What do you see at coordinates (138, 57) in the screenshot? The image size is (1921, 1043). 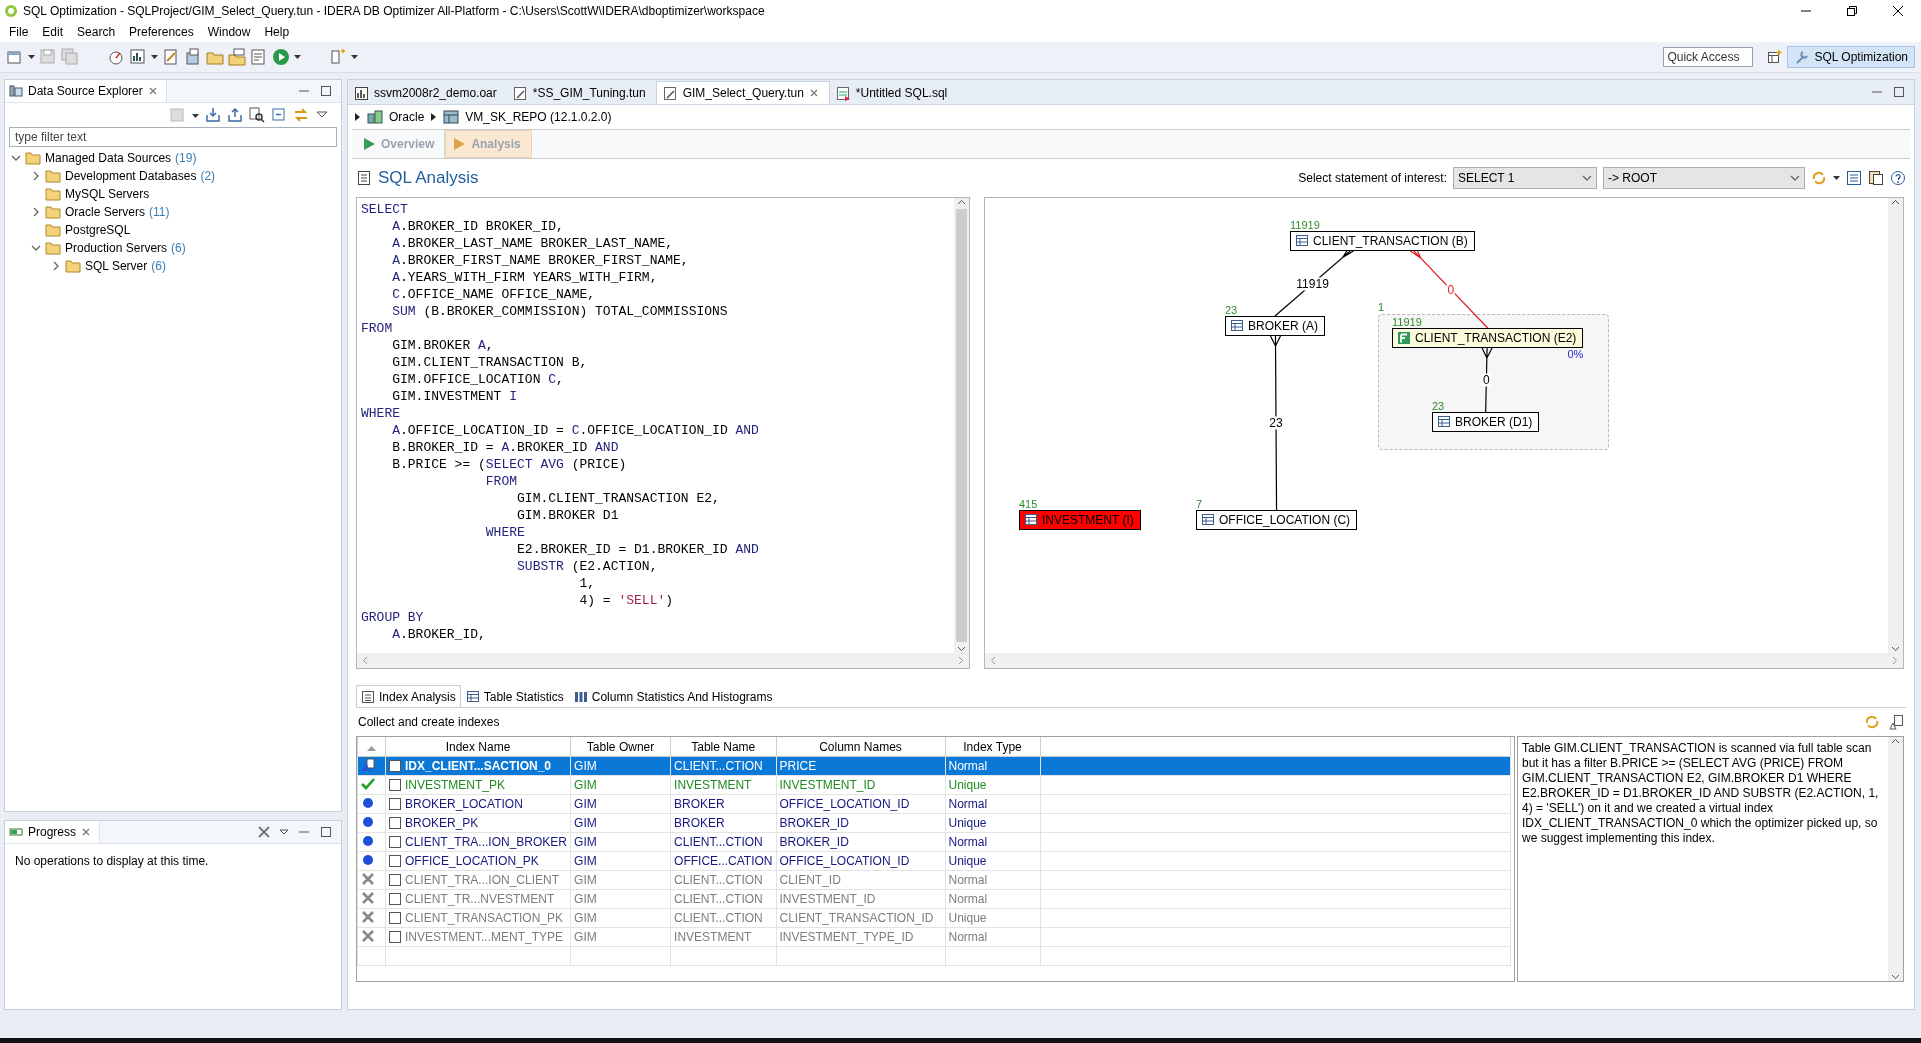 I see `bar-chart-icon` at bounding box center [138, 57].